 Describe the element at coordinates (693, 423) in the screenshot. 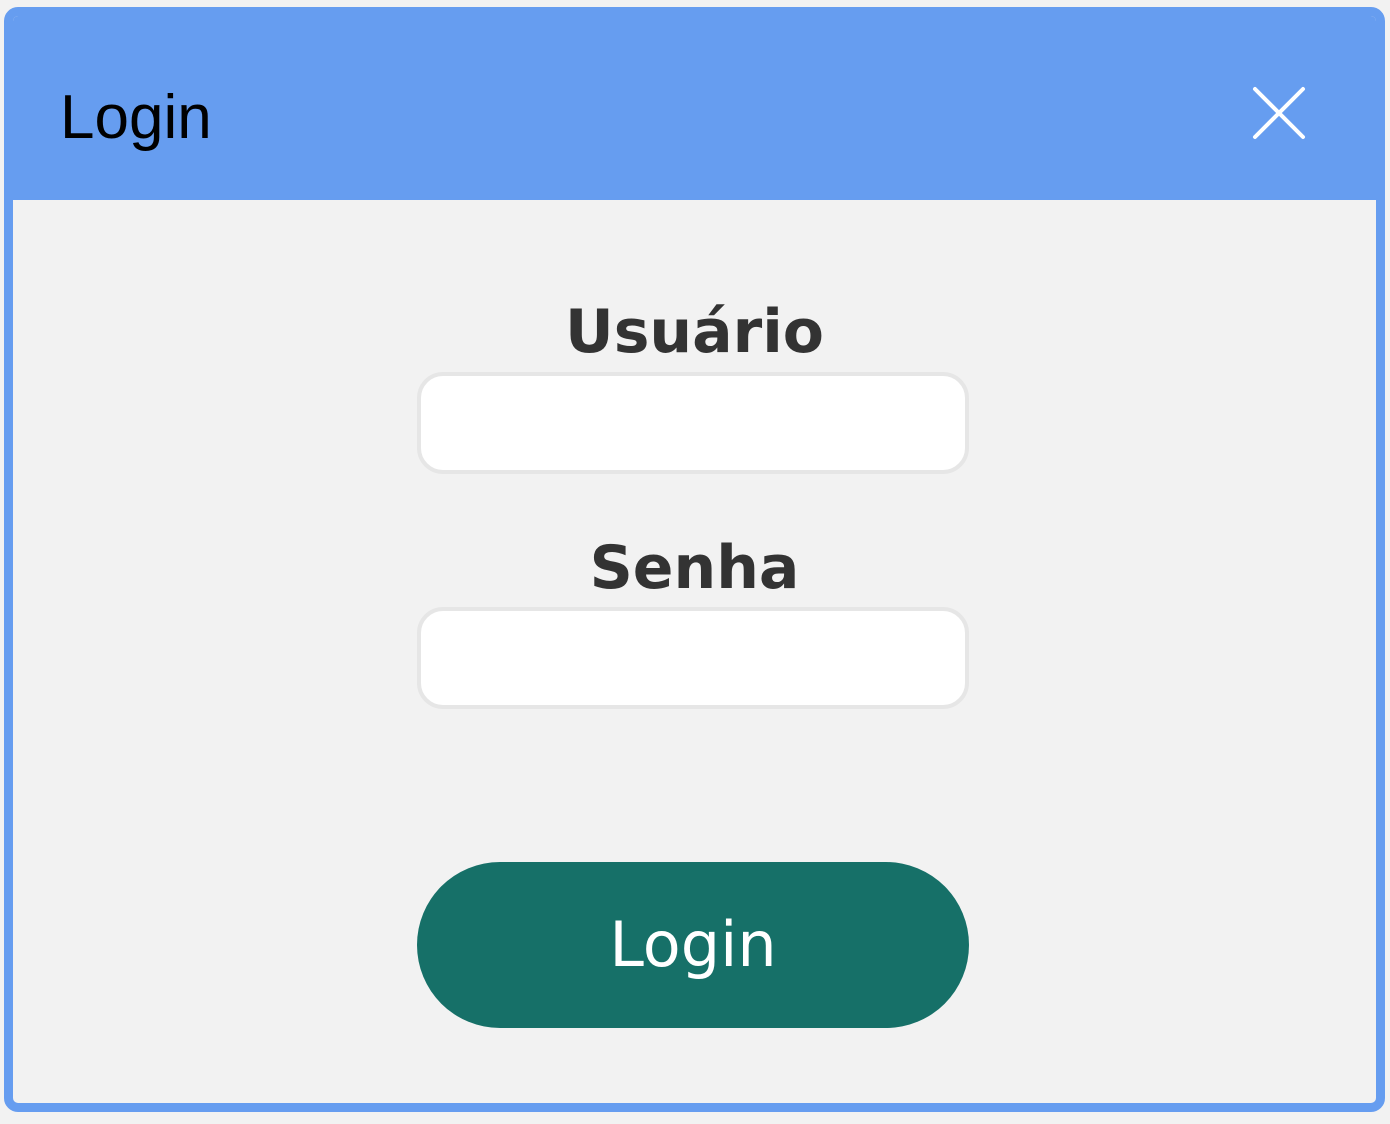

I see `username-input` at that location.